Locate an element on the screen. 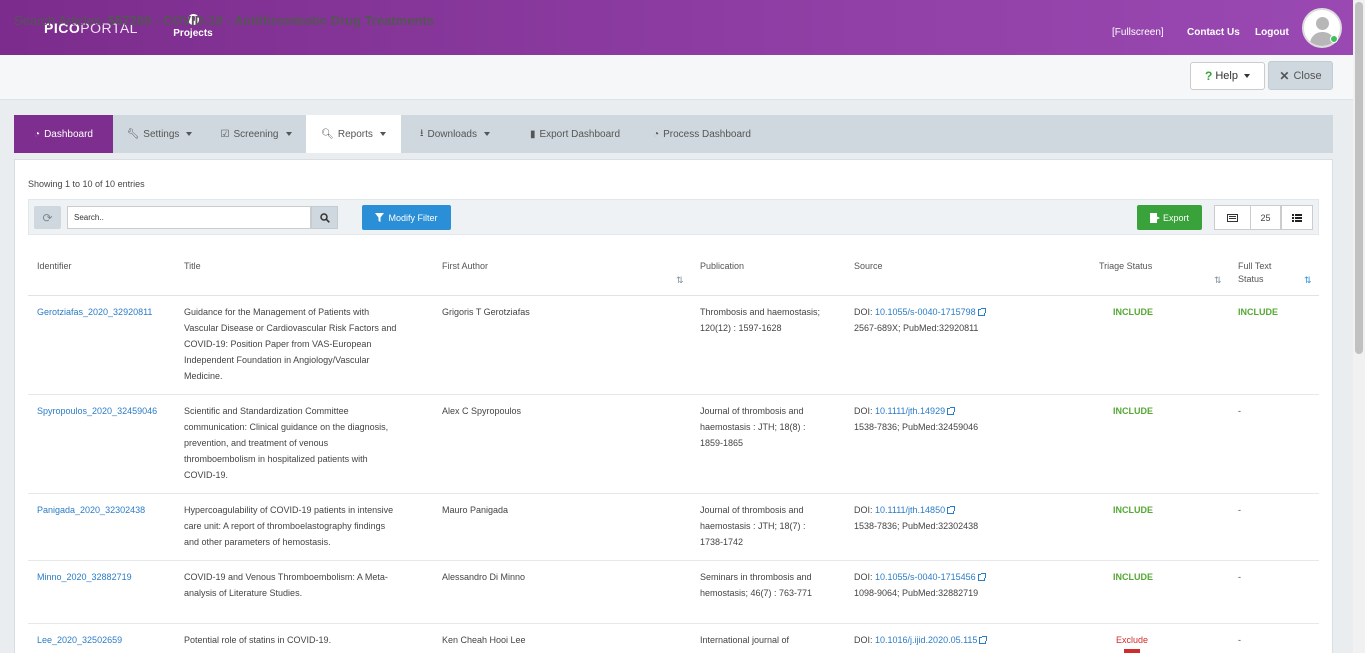 This screenshot has height=653, width=1365. close-icon: ✕ is located at coordinates (1284, 75).